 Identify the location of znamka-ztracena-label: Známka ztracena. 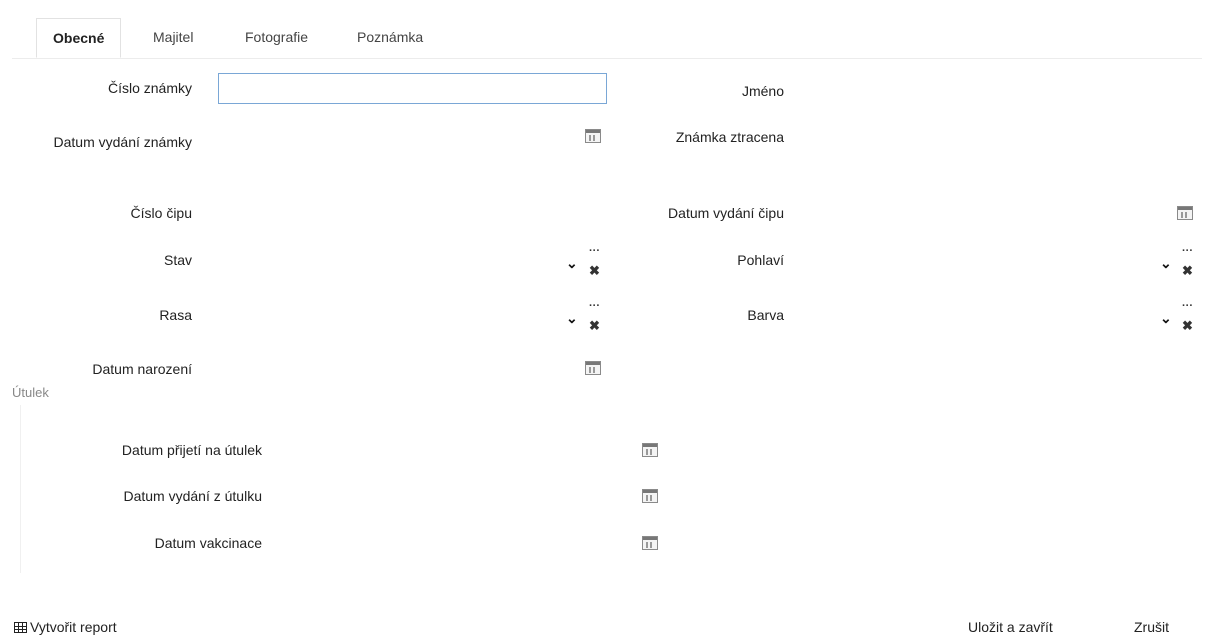
(729, 137).